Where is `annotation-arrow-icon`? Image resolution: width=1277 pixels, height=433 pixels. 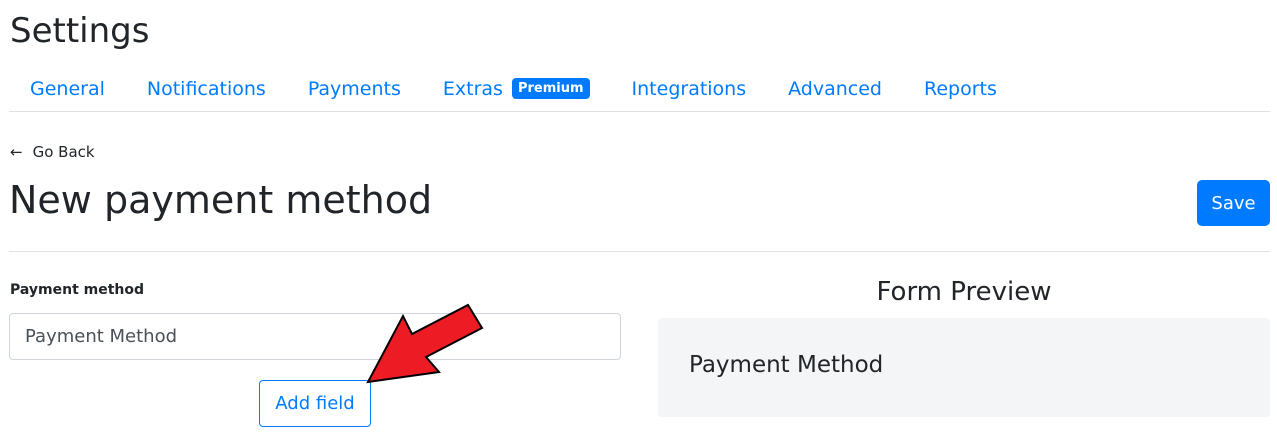 annotation-arrow-icon is located at coordinates (425, 343).